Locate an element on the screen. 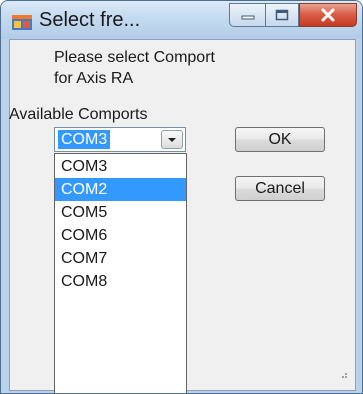 This screenshot has height=394, width=363. list-item: COM2 is located at coordinates (120, 189).